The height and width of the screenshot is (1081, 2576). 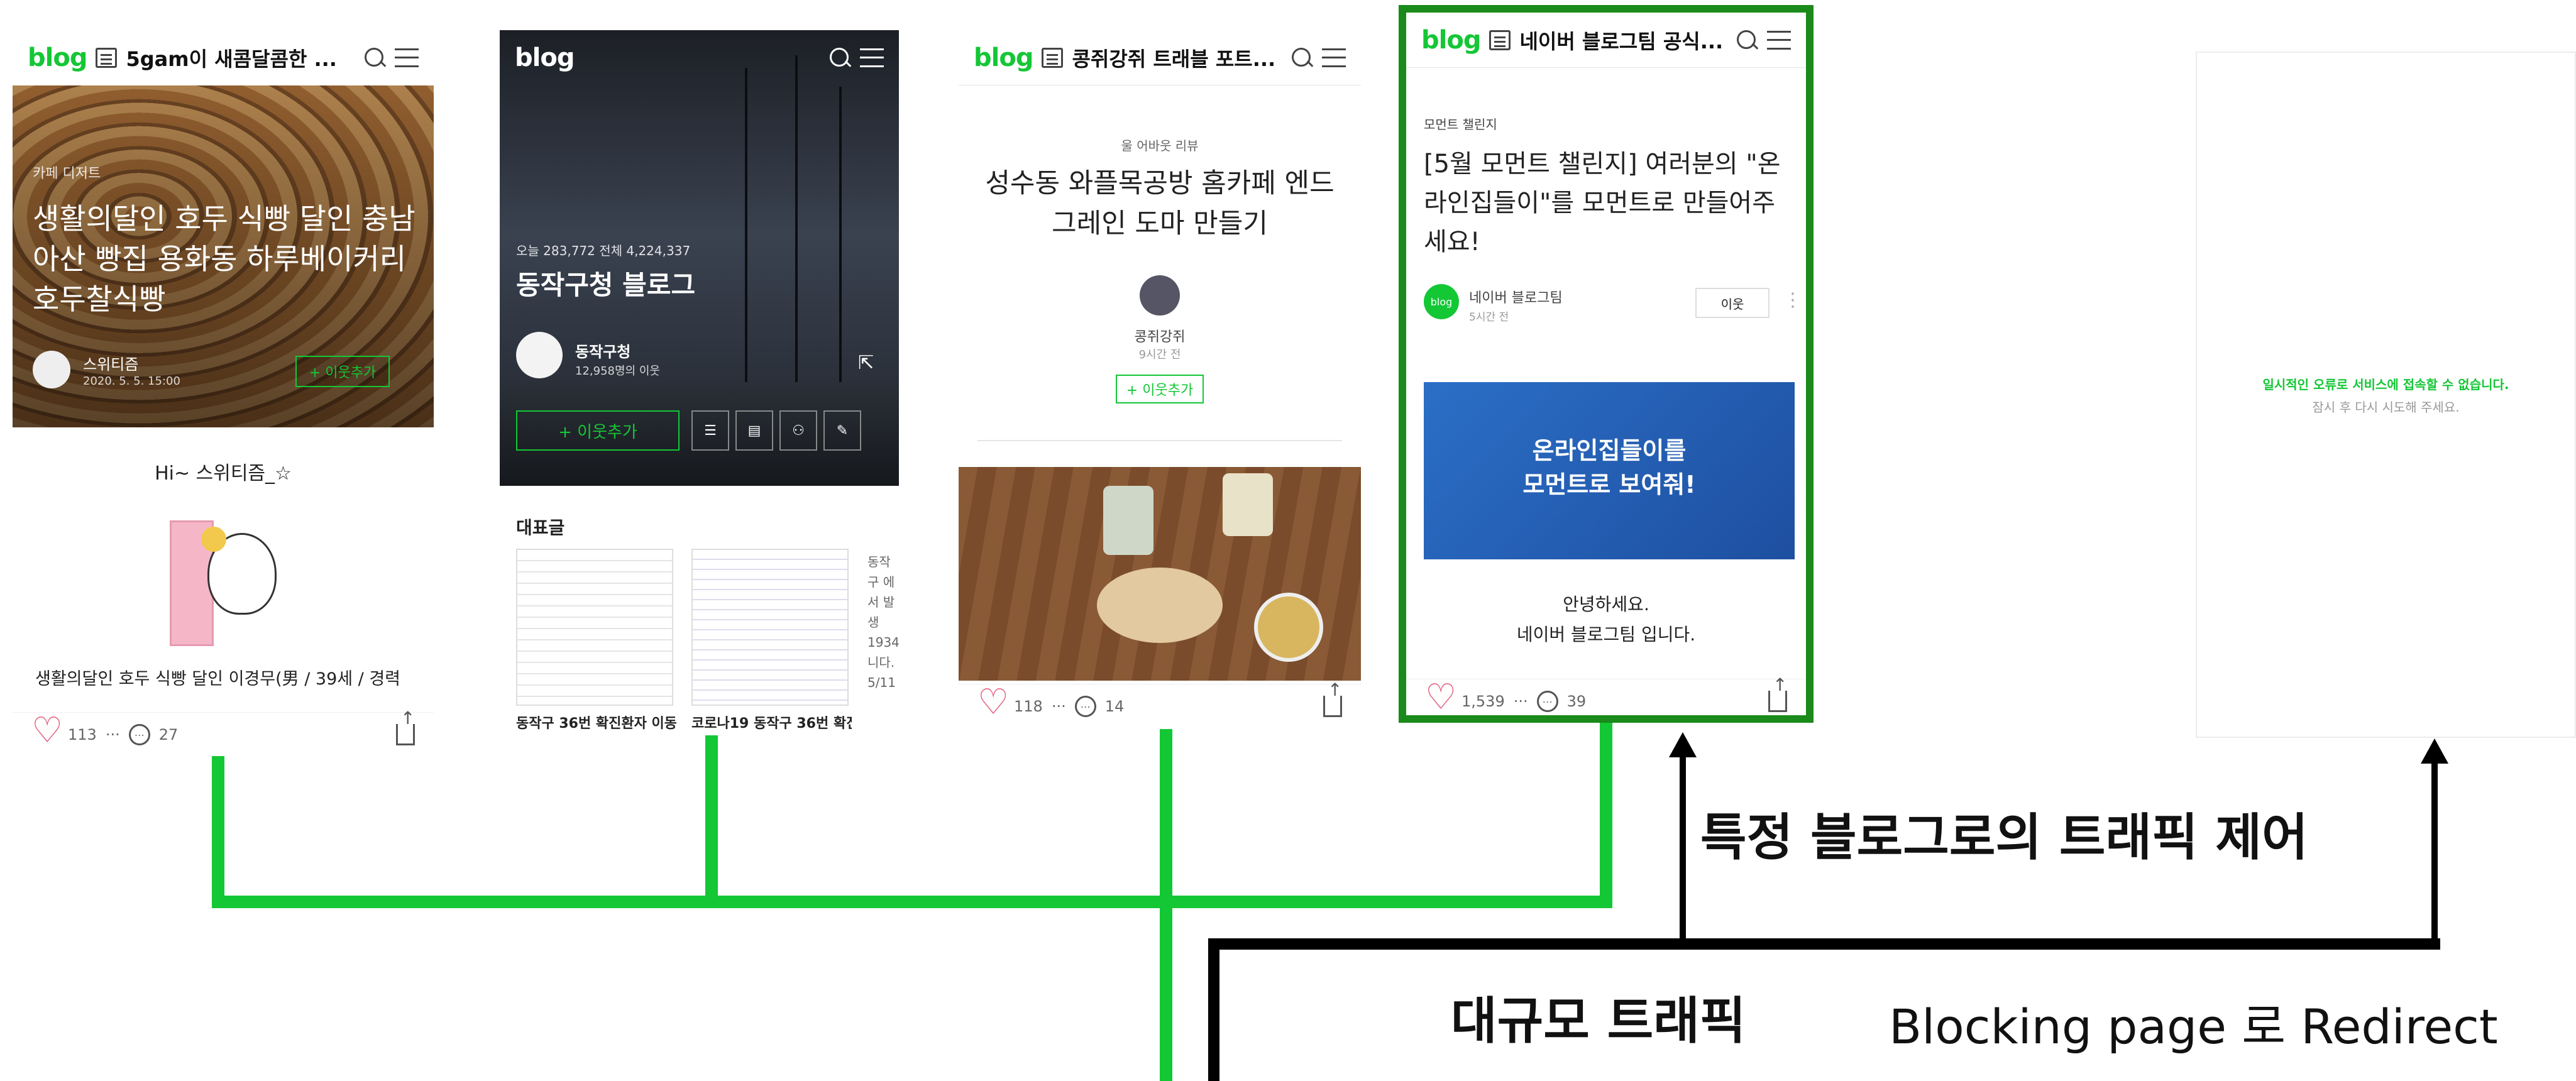 What do you see at coordinates (1483, 701) in the screenshot?
I see `like-count: 1,539` at bounding box center [1483, 701].